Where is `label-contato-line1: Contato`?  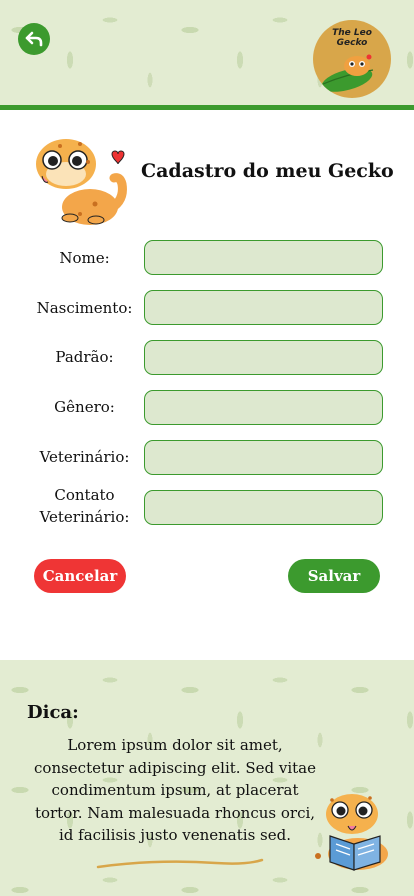 label-contato-line1: Contato is located at coordinates (84, 495).